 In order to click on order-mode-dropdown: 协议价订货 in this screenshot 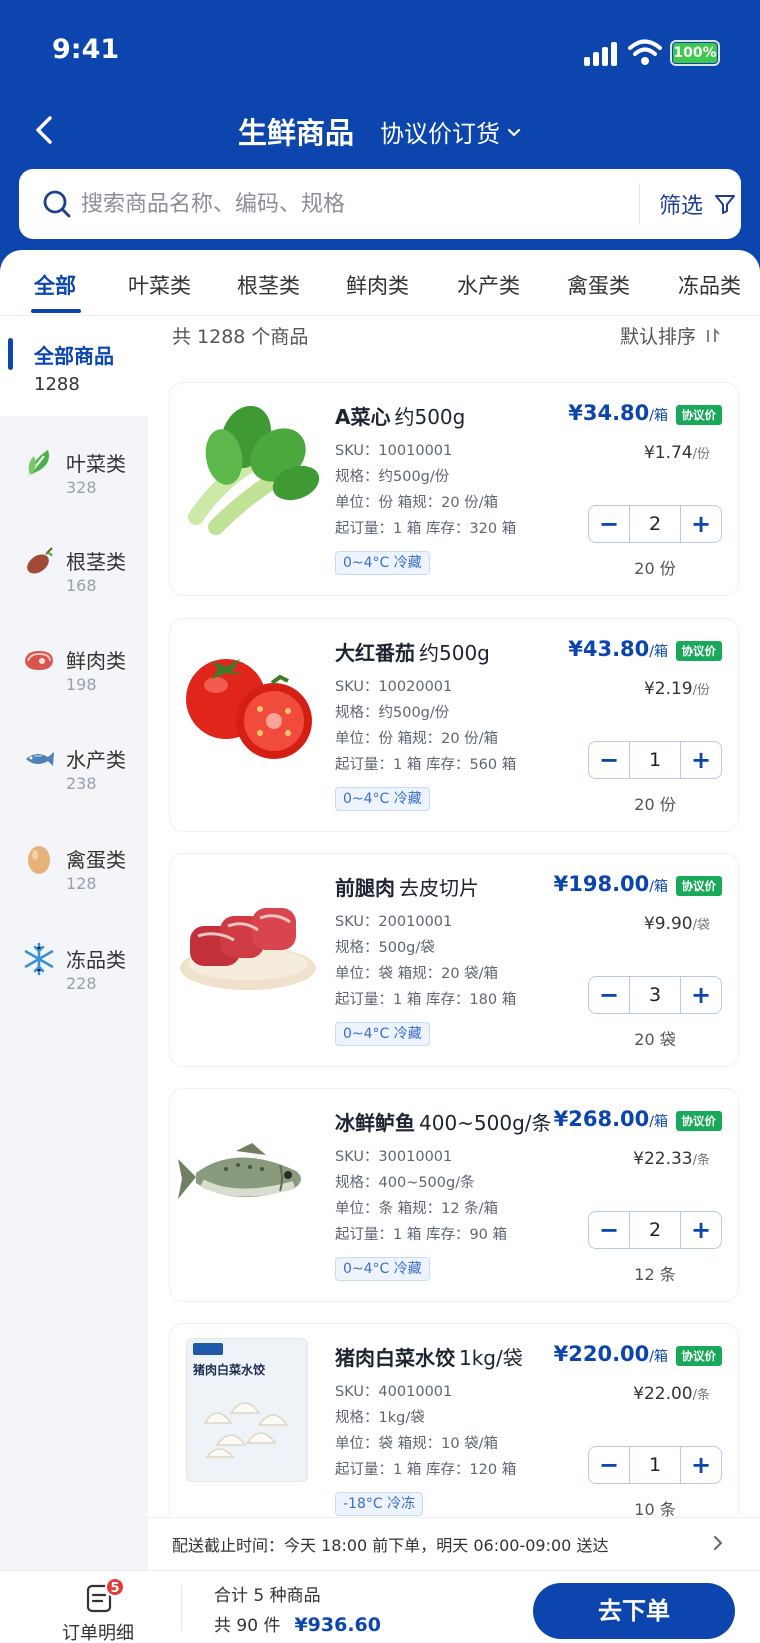, I will do `click(451, 131)`.